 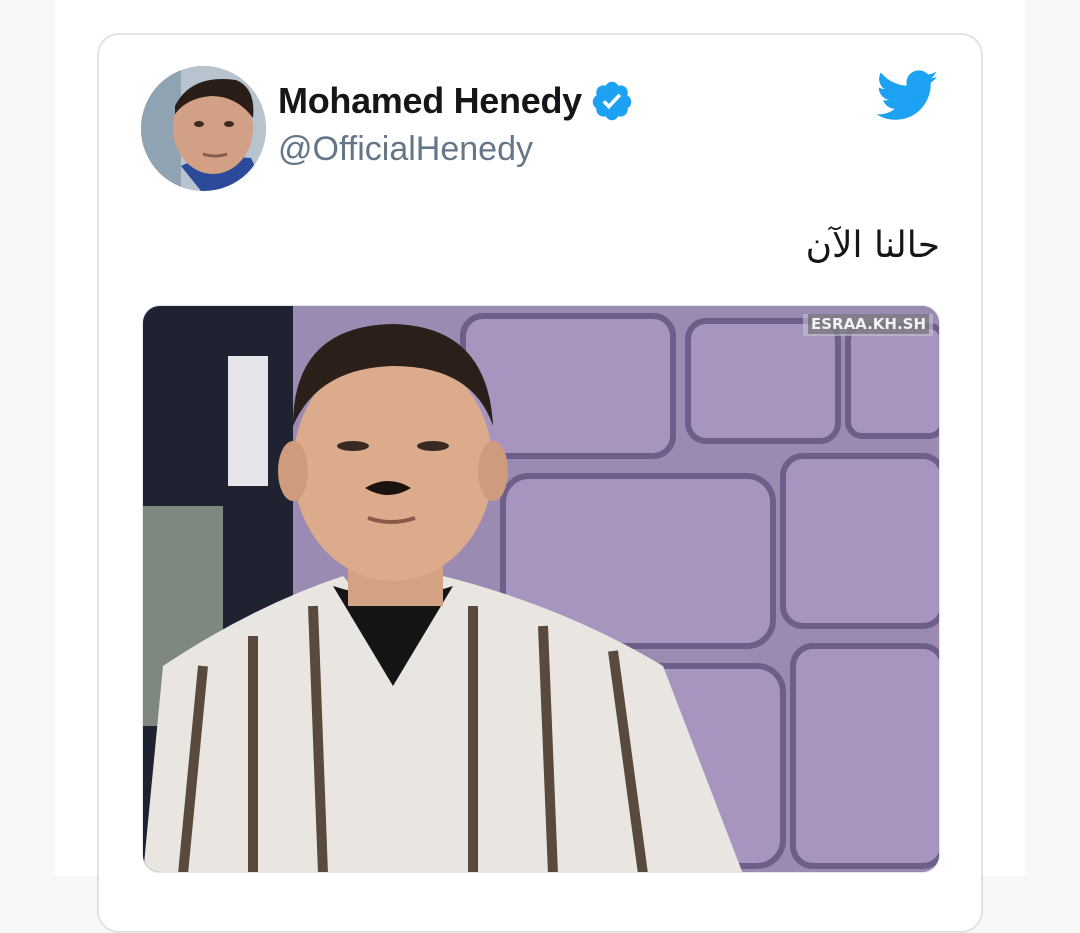 I want to click on author-row: Mohamed Henedy, so click(x=456, y=101).